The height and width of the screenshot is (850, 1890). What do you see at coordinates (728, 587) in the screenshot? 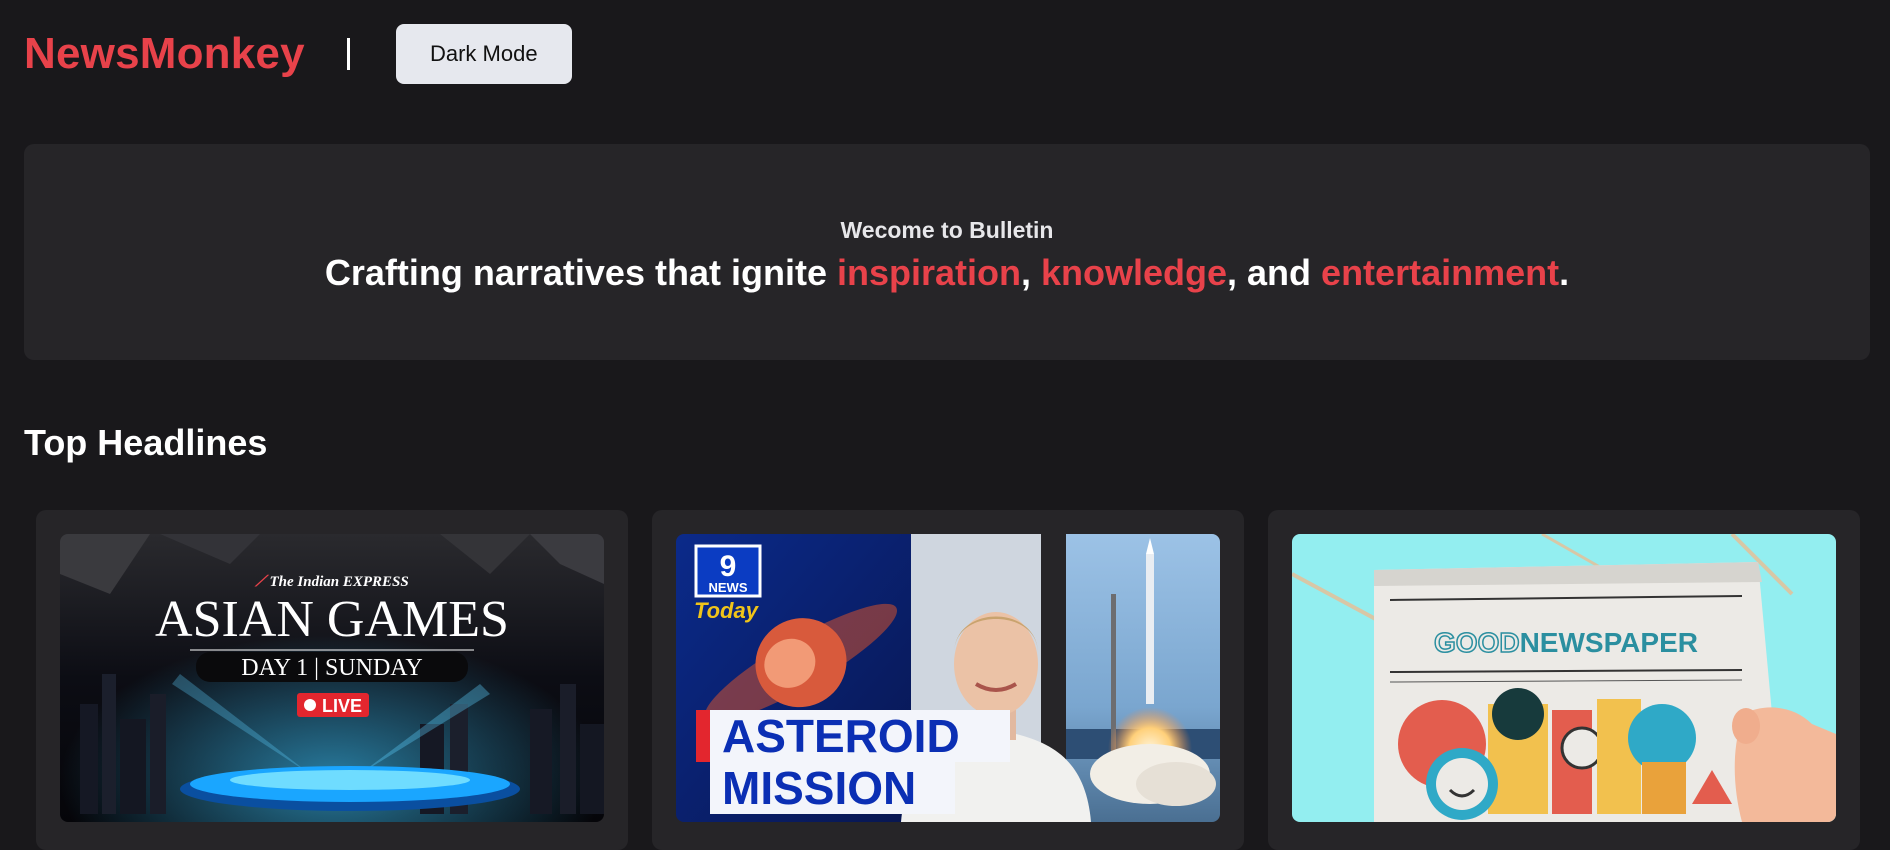
I see `news-logo-text: NEWS` at bounding box center [728, 587].